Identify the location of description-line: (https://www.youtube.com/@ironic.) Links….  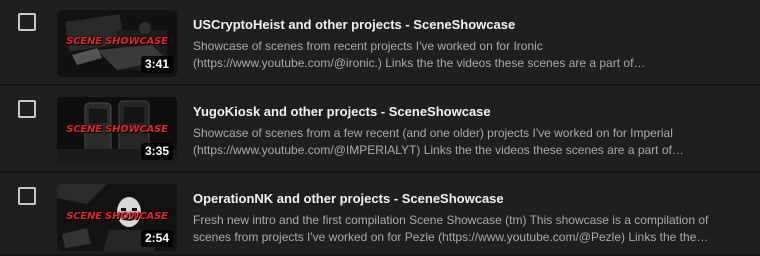
(419, 63).